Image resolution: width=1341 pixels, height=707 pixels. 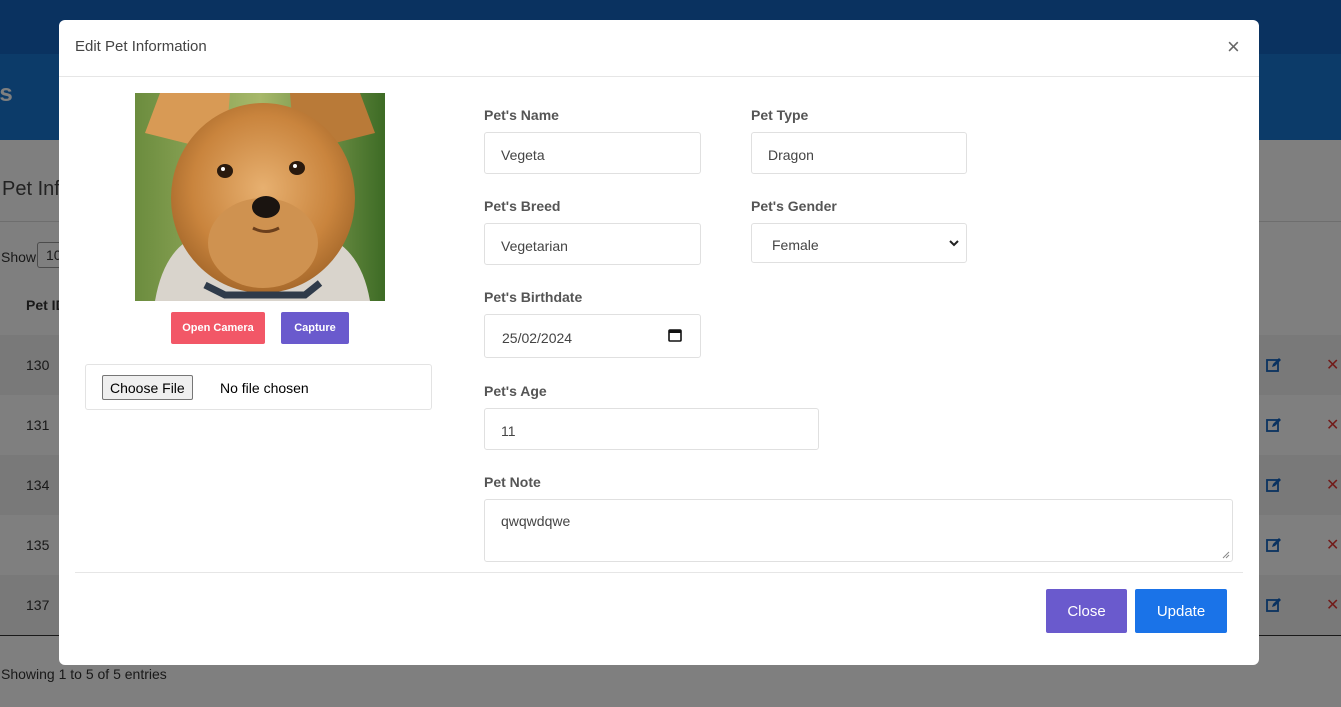 I want to click on pet-photo, so click(x=260, y=197).